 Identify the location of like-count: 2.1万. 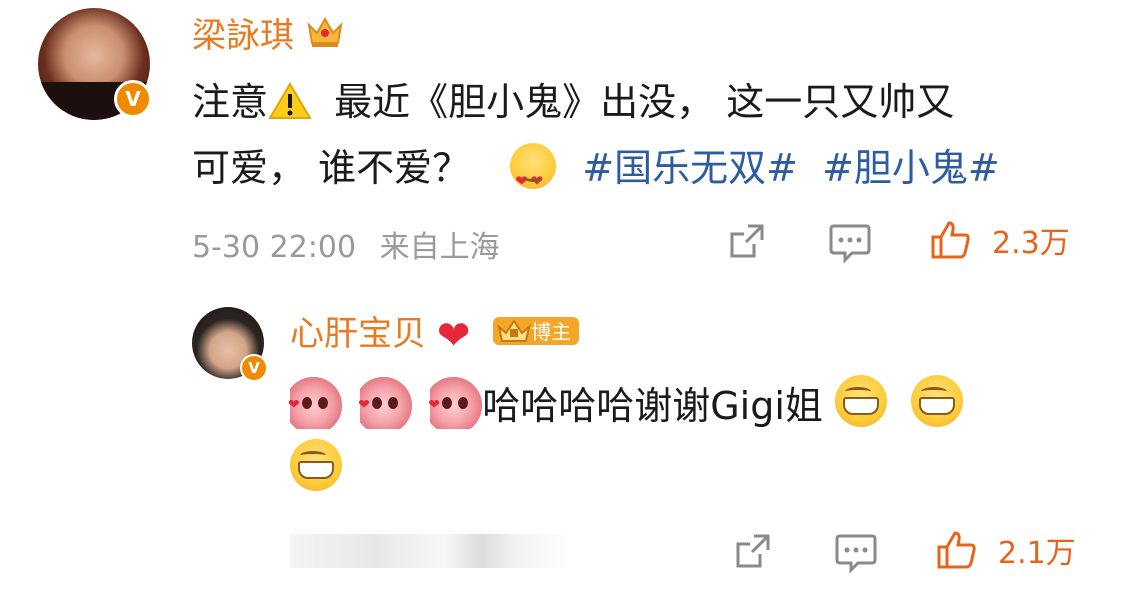
(1037, 553).